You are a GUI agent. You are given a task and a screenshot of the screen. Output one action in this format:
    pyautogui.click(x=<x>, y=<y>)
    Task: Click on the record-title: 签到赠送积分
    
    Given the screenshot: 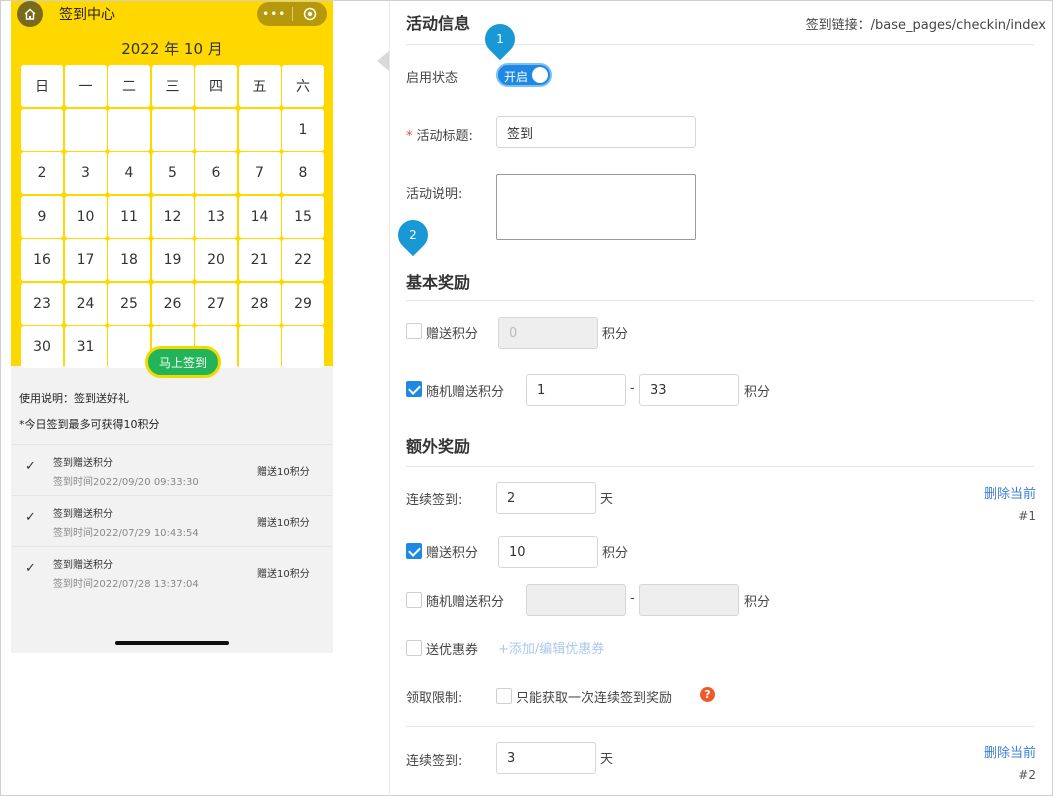 What is the action you would take?
    pyautogui.click(x=83, y=463)
    